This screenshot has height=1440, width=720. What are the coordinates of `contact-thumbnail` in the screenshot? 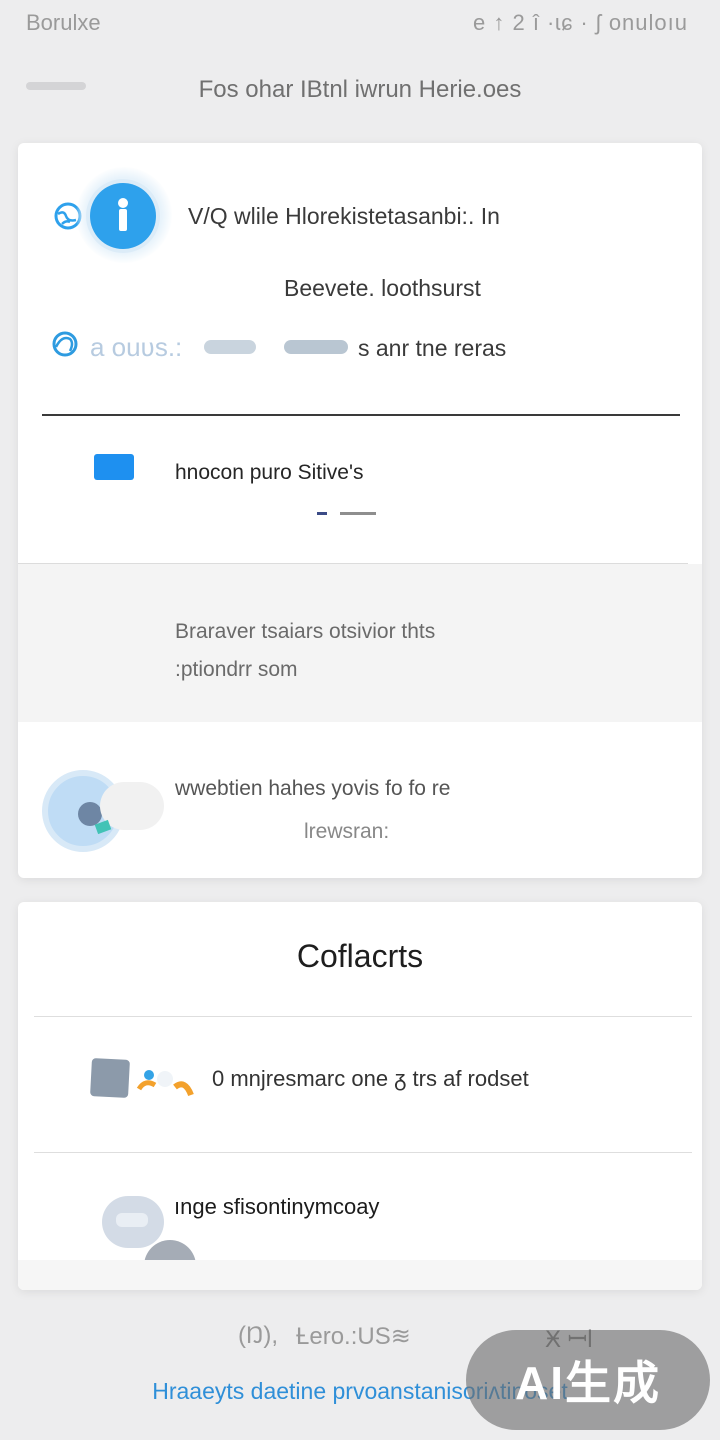 It's located at (110, 1078).